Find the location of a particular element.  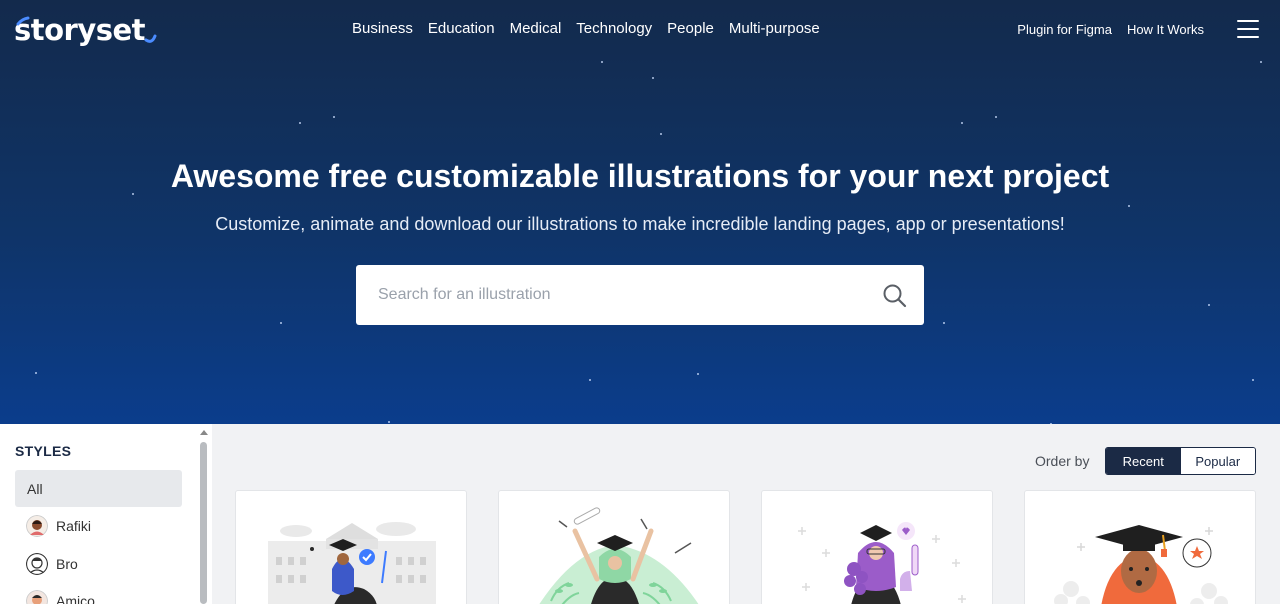

nav-multi-purpose: Multi-purpose is located at coordinates (774, 28).